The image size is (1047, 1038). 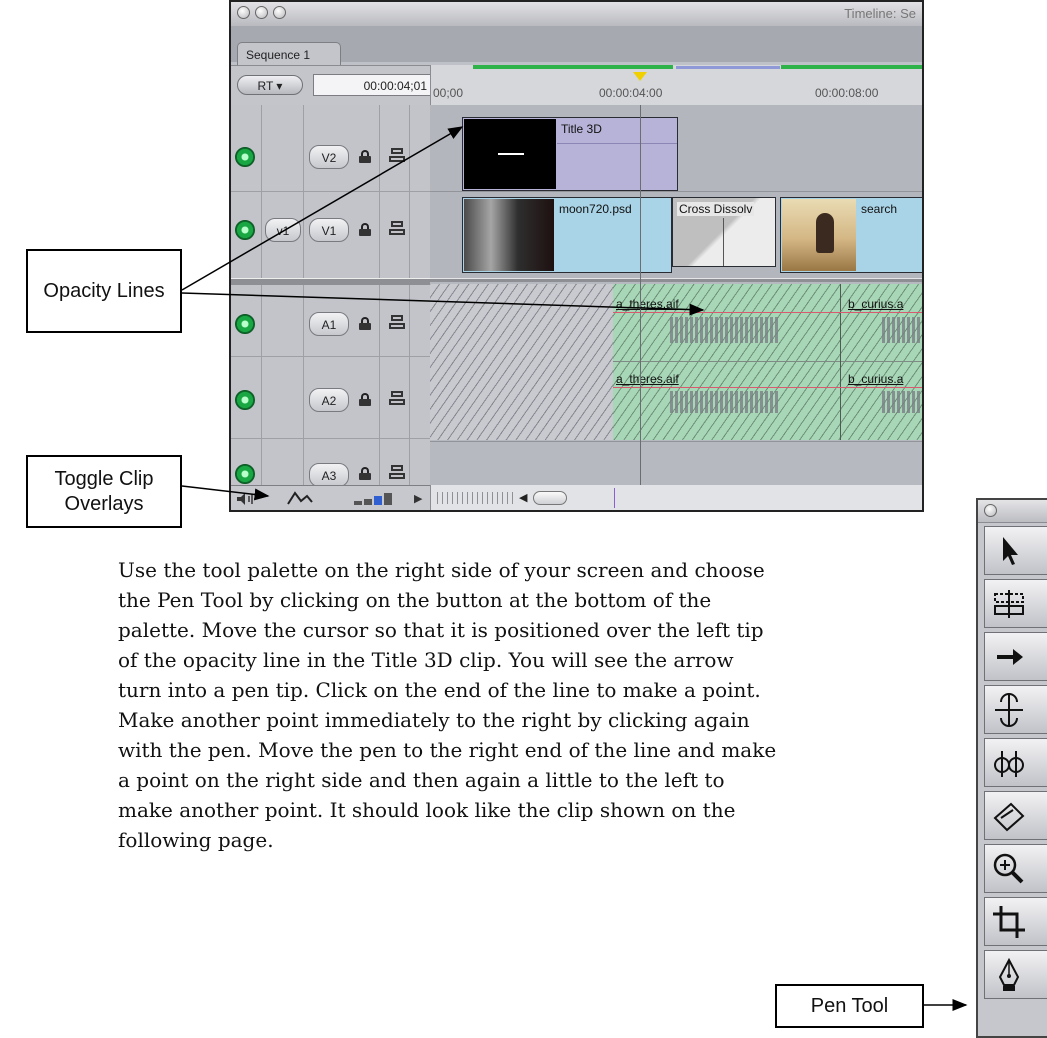 What do you see at coordinates (1010, 657) in the screenshot?
I see `track-forward-icon` at bounding box center [1010, 657].